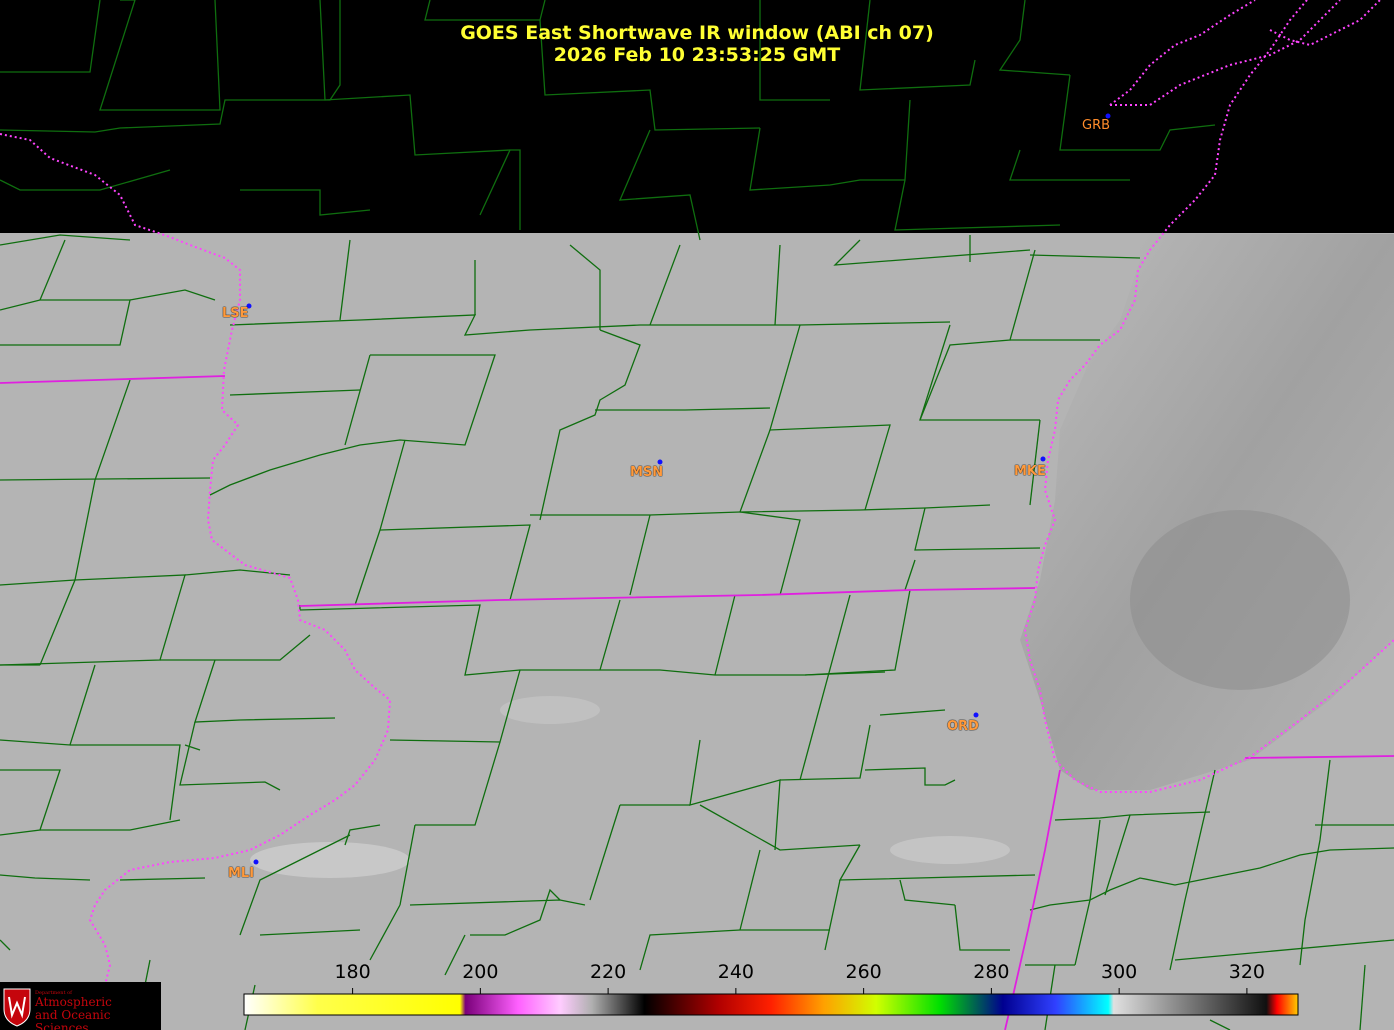 The height and width of the screenshot is (1030, 1394). What do you see at coordinates (17, 1007) in the screenshot?
I see `university-seal-icon` at bounding box center [17, 1007].